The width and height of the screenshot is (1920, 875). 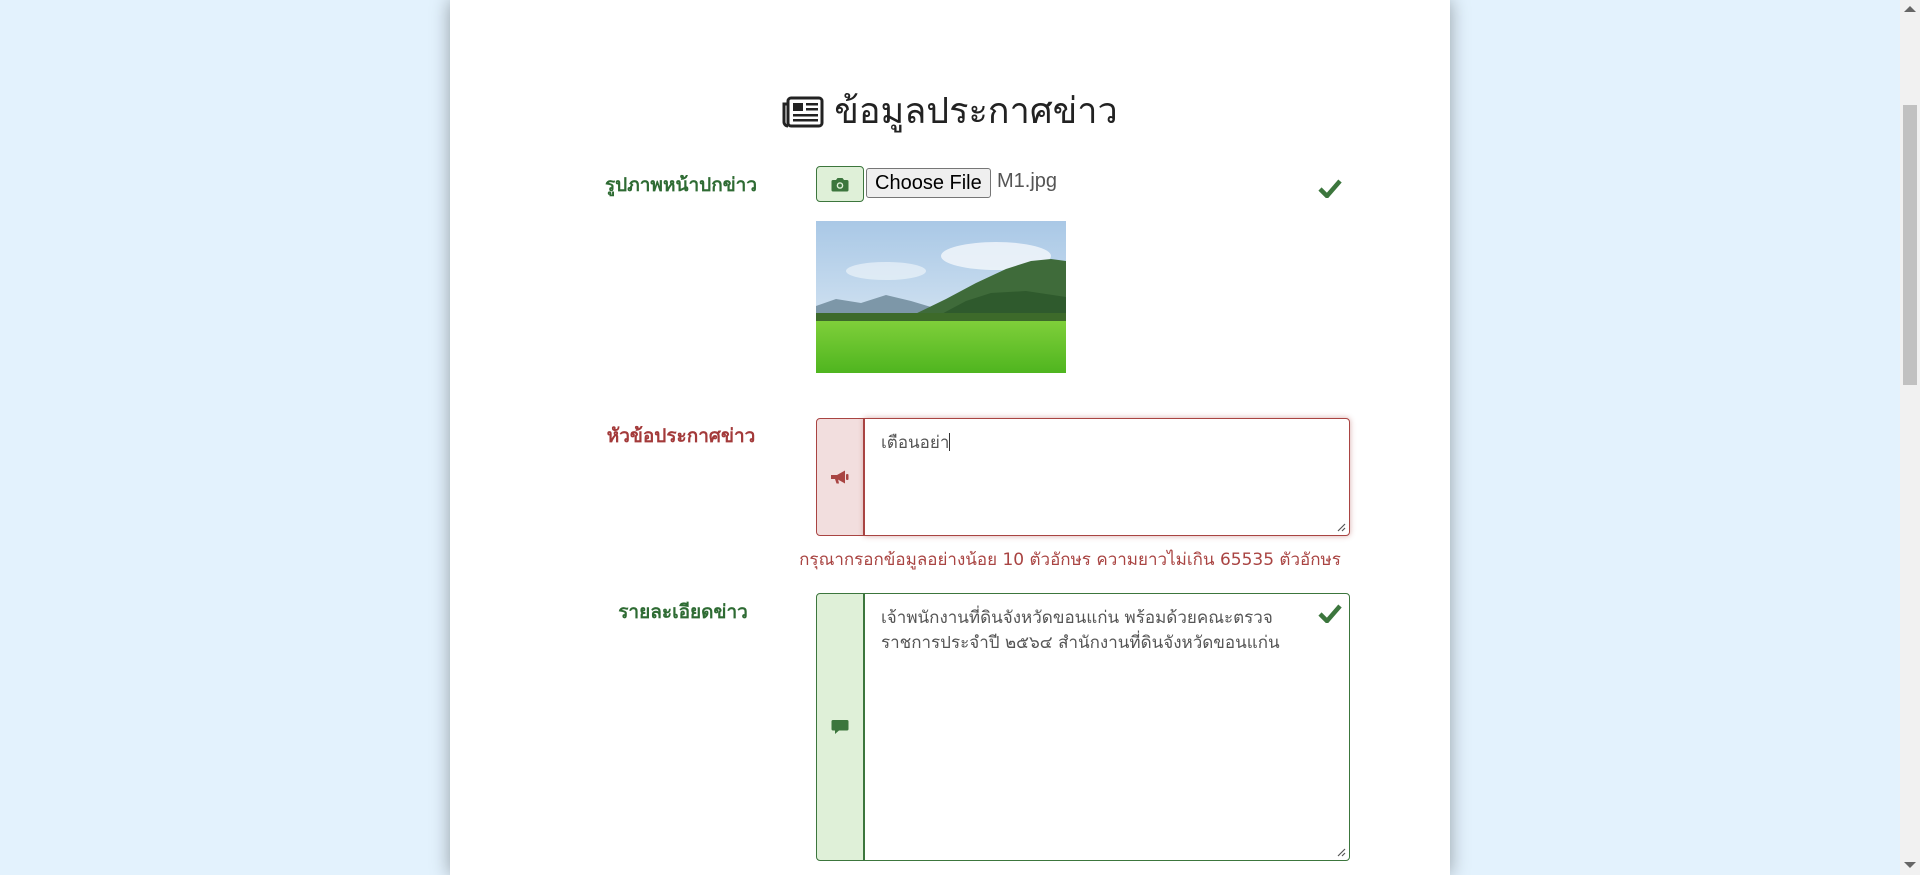 What do you see at coordinates (1910, 437) in the screenshot?
I see `page-scrollbar` at bounding box center [1910, 437].